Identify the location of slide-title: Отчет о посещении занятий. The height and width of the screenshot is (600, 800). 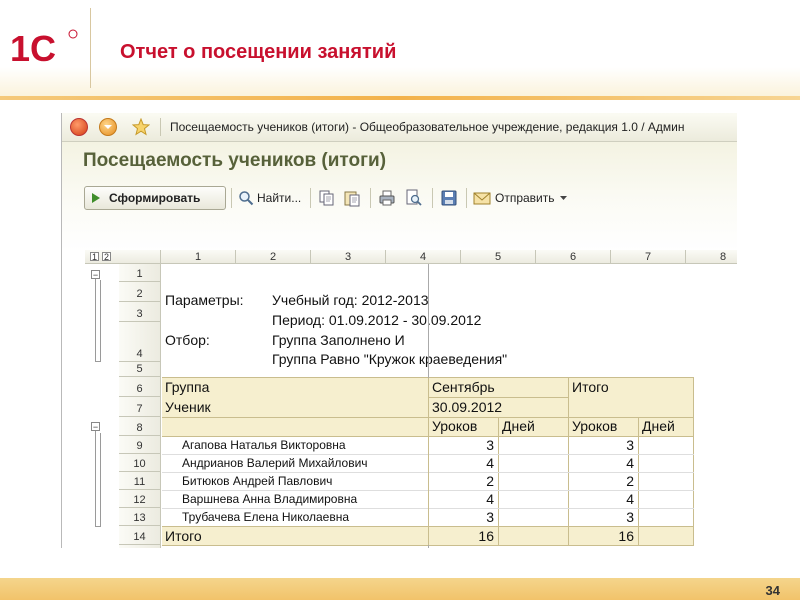
(258, 52).